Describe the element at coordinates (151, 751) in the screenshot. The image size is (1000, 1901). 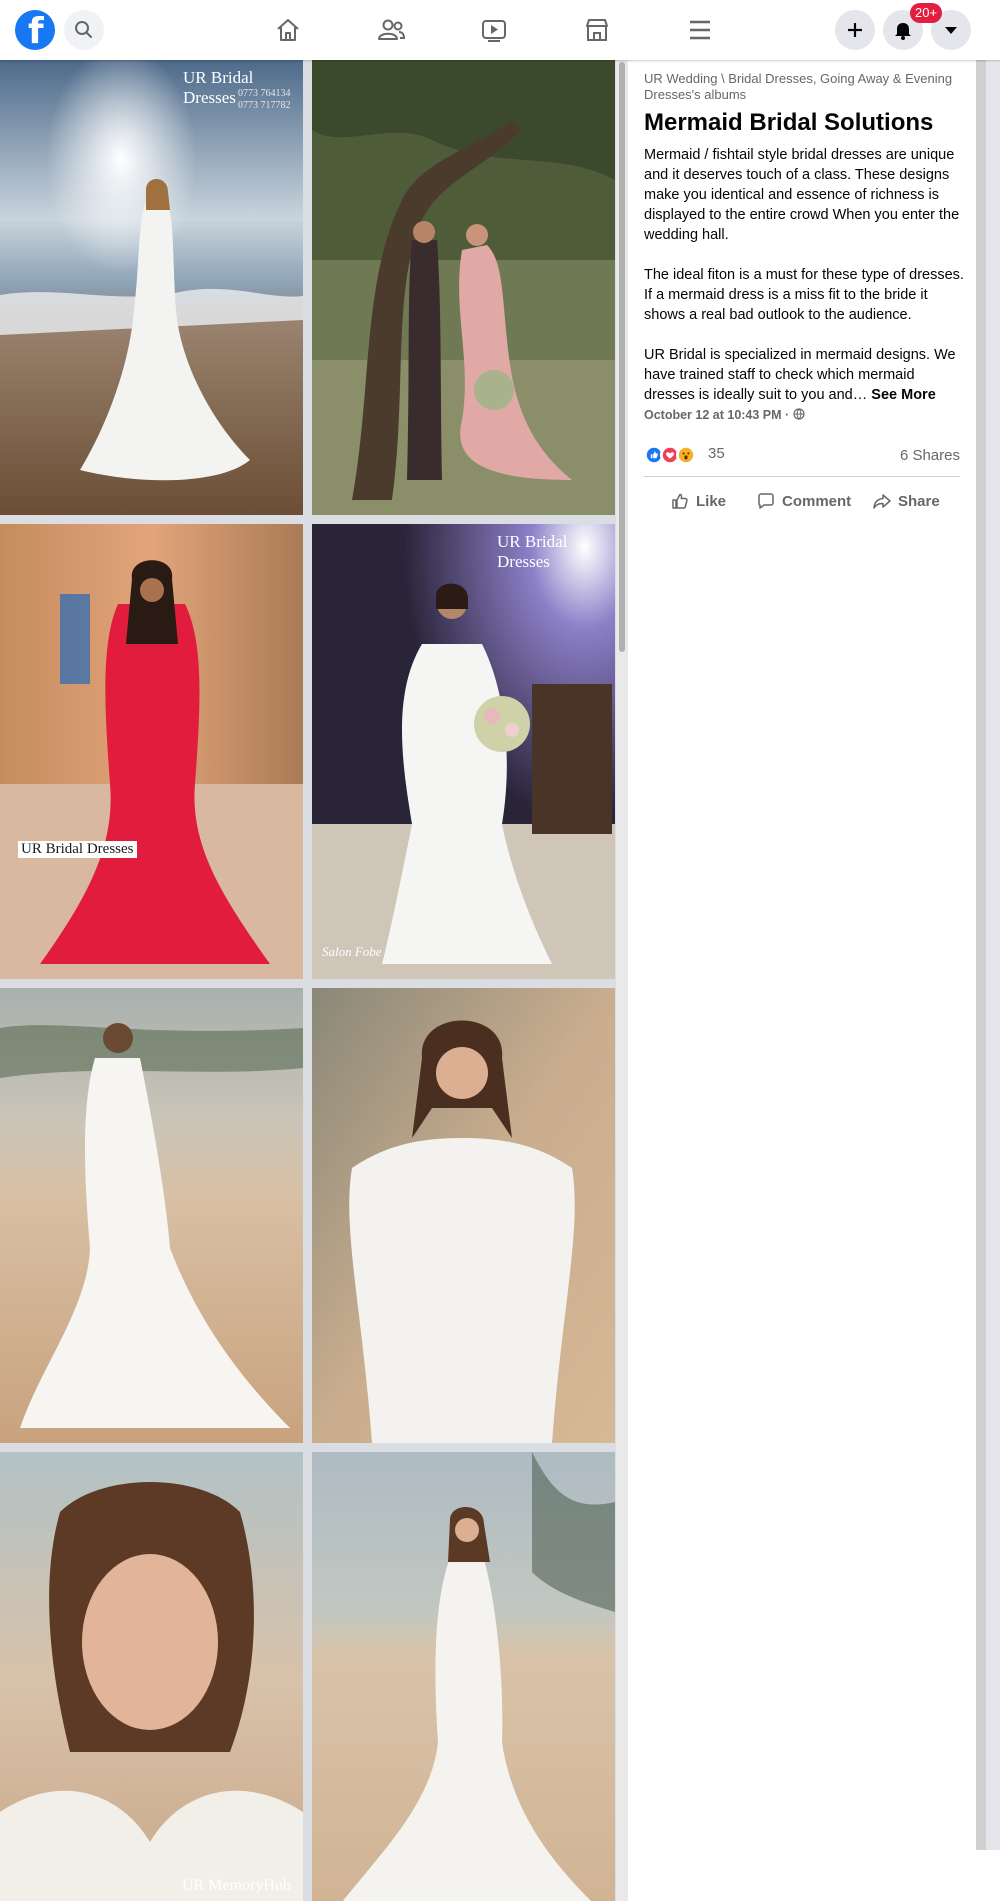
I see `photo-red-dress: UR Bridal Dresses` at that location.